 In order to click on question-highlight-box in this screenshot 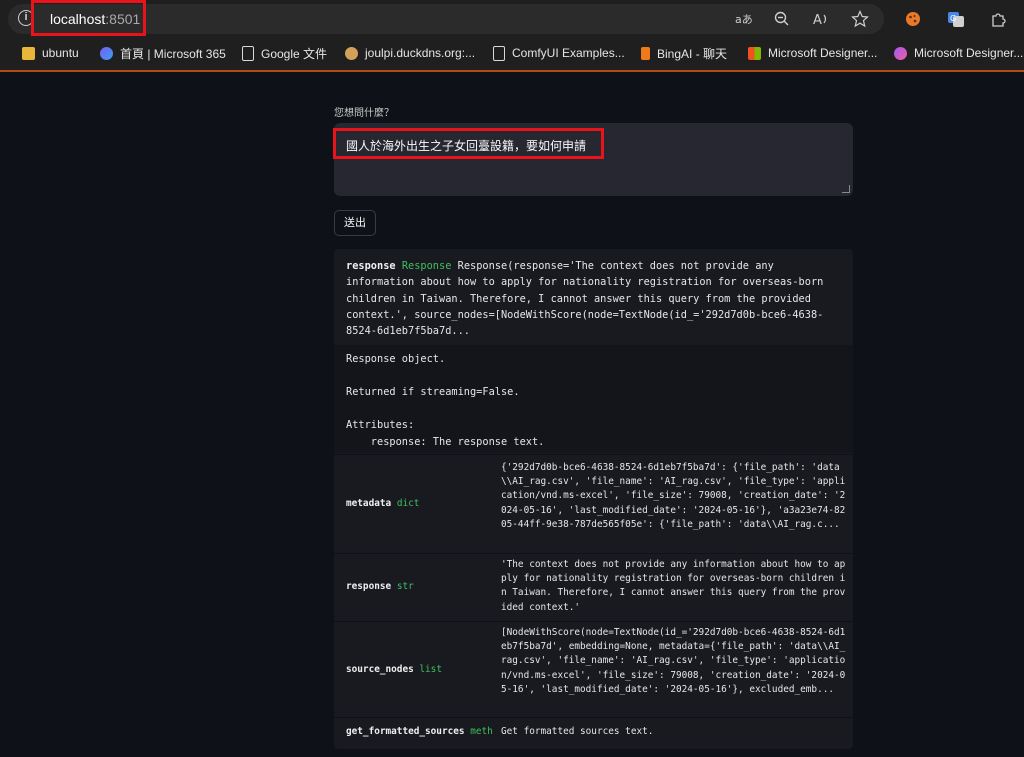, I will do `click(468, 143)`.